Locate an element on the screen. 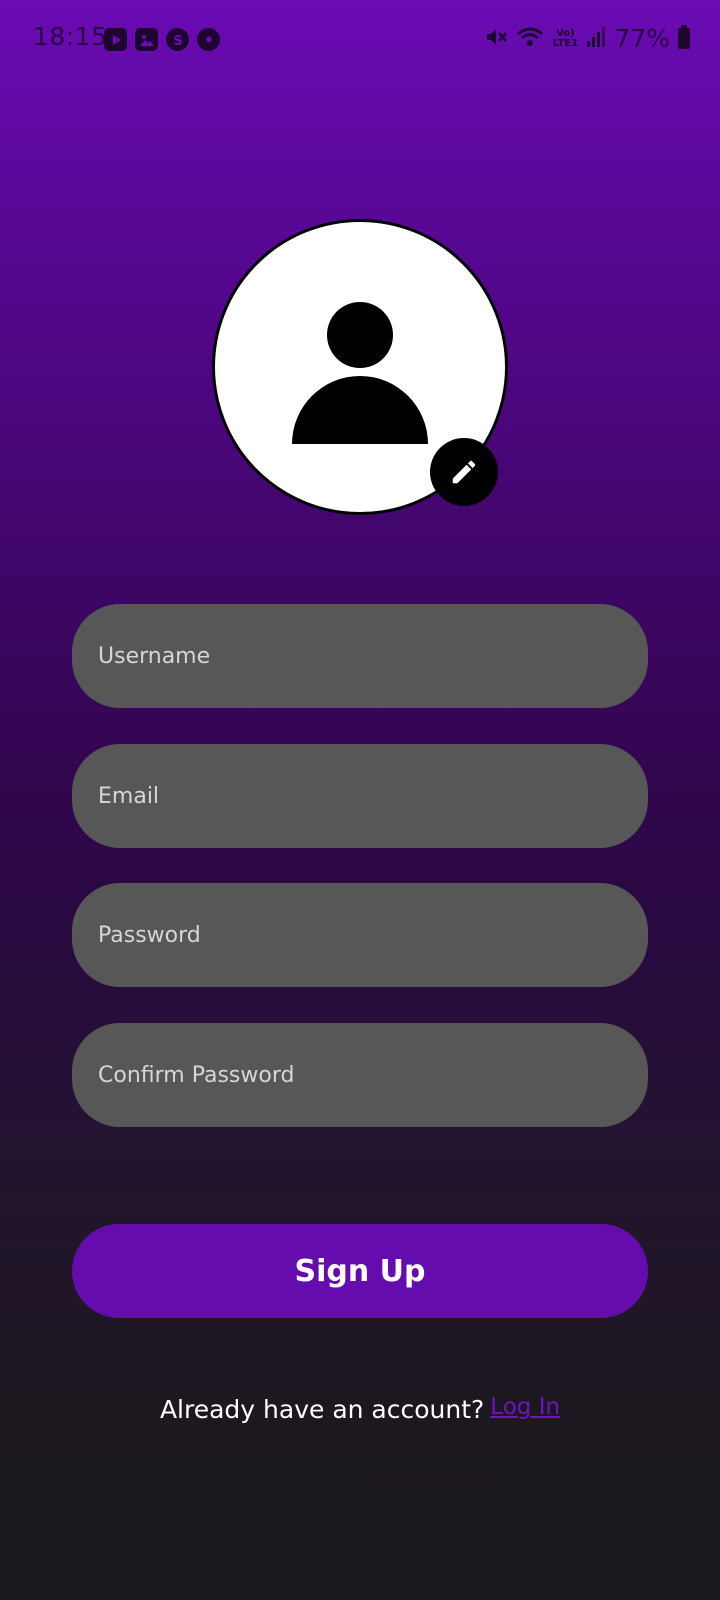 The width and height of the screenshot is (720, 1600). sign-up-button: Sign Up is located at coordinates (360, 1271).